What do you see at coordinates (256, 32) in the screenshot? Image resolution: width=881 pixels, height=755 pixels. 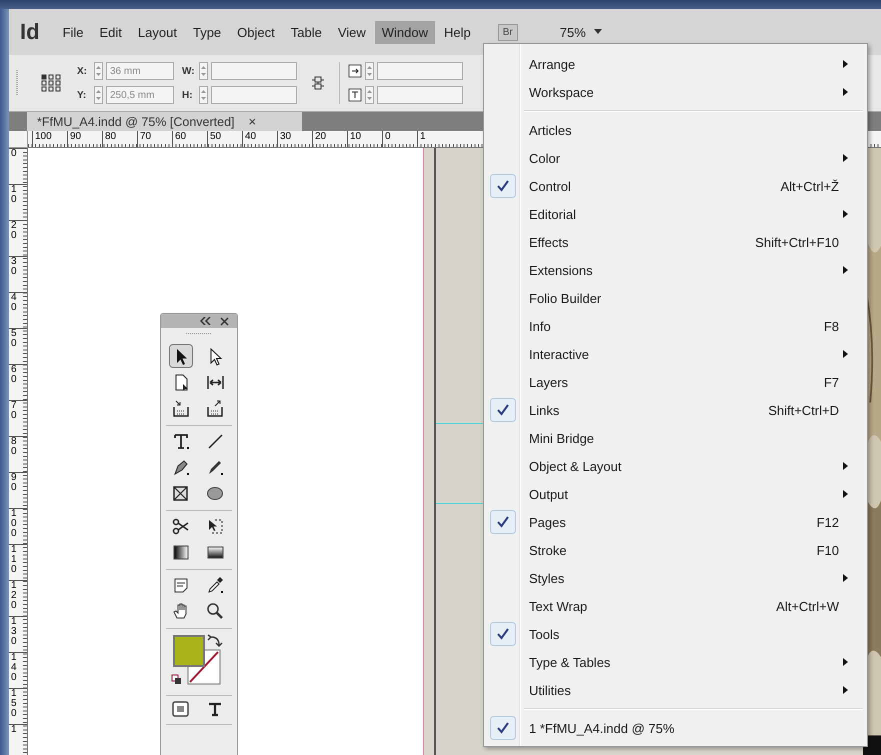 I see `menu-item: Object` at bounding box center [256, 32].